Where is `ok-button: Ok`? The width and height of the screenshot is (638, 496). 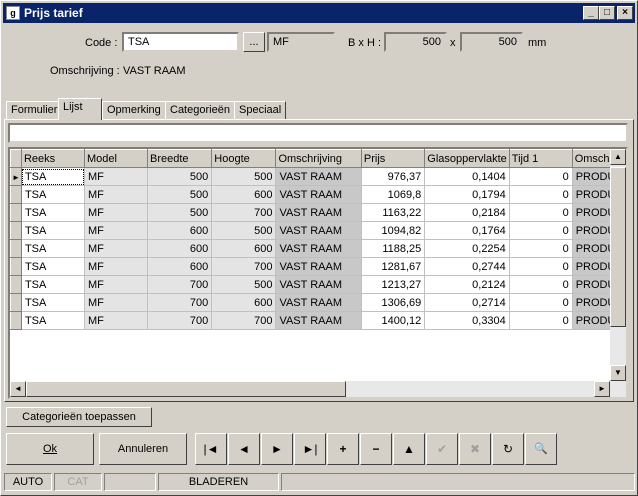
ok-button: Ok is located at coordinates (50, 449).